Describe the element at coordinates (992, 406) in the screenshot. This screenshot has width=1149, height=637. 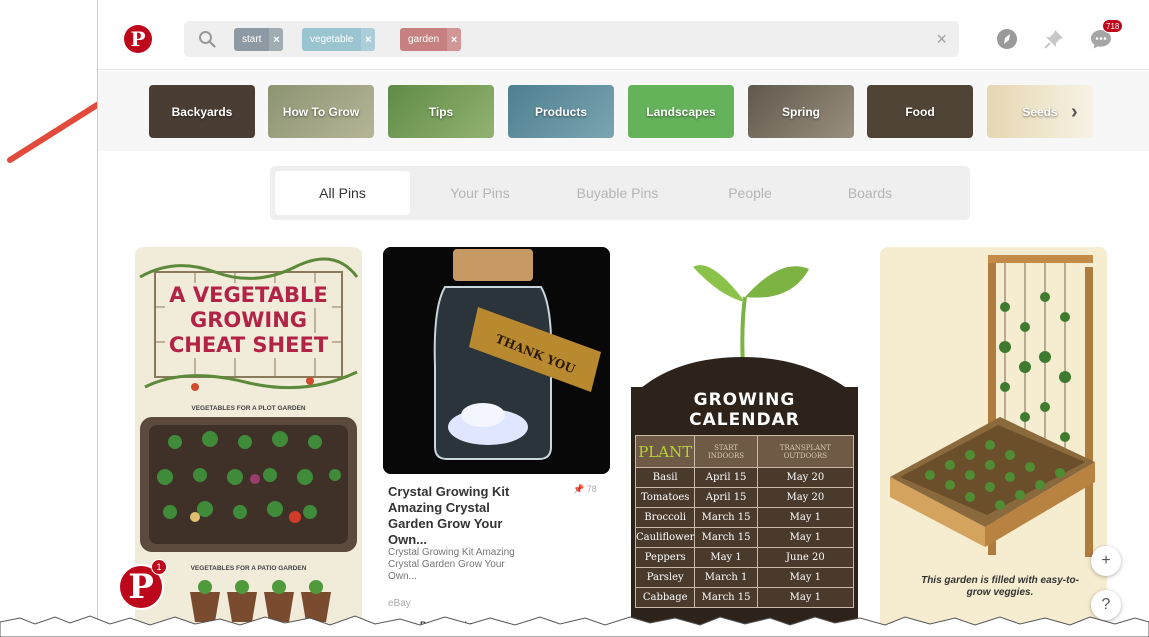
I see `raised-bed-illustration` at that location.